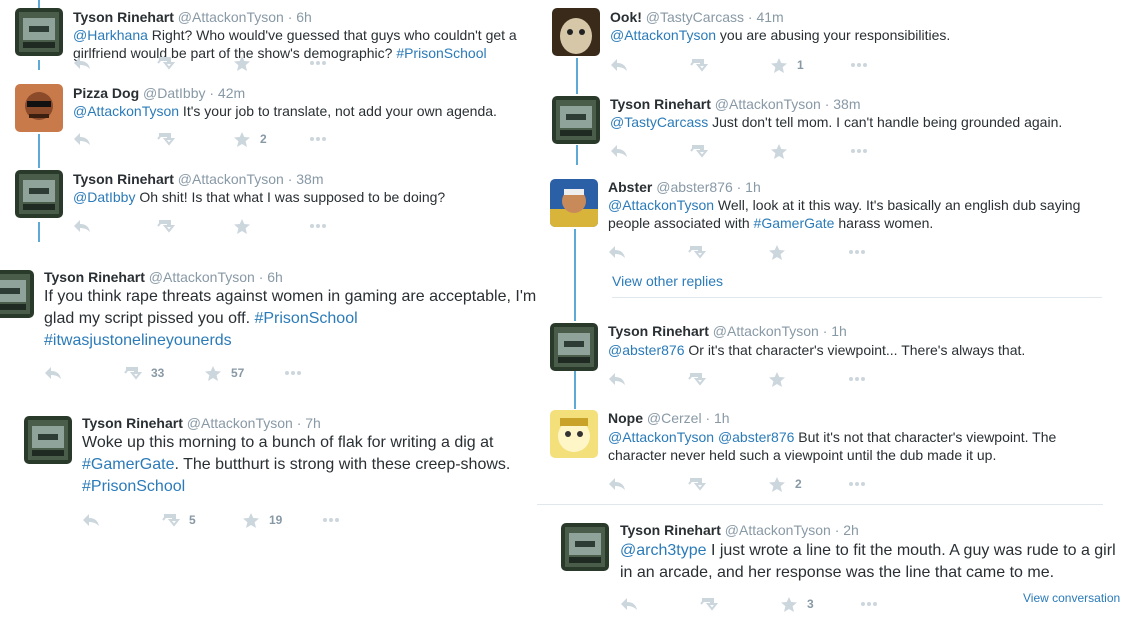  I want to click on tweet-link: @TastyCarcass, so click(659, 122).